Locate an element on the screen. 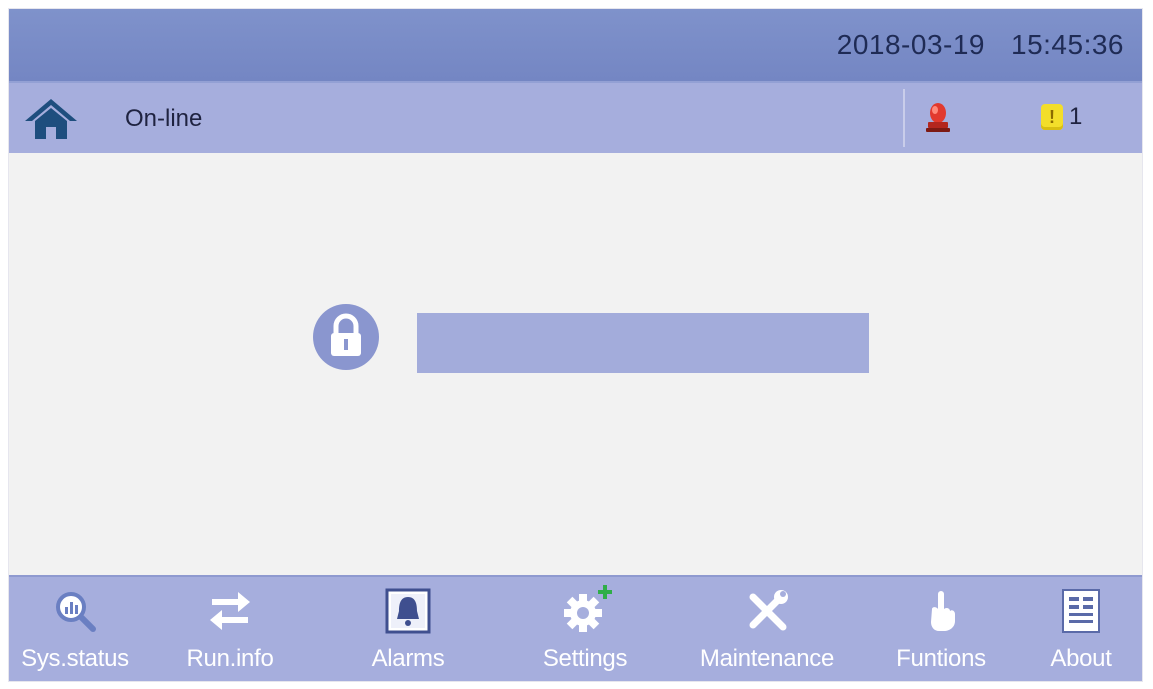  tools-icon is located at coordinates (768, 610).